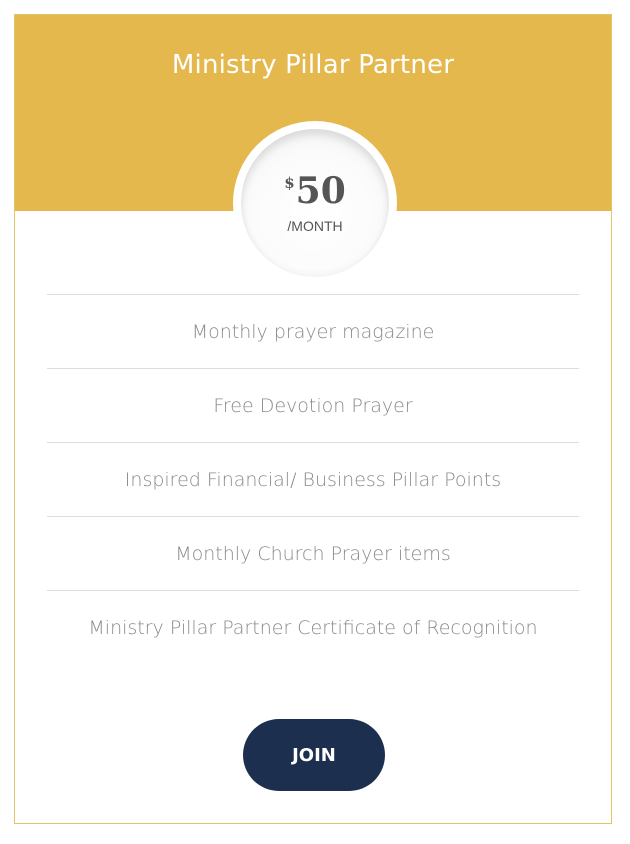 This screenshot has width=630, height=844. I want to click on join-button: JOIN, so click(314, 755).